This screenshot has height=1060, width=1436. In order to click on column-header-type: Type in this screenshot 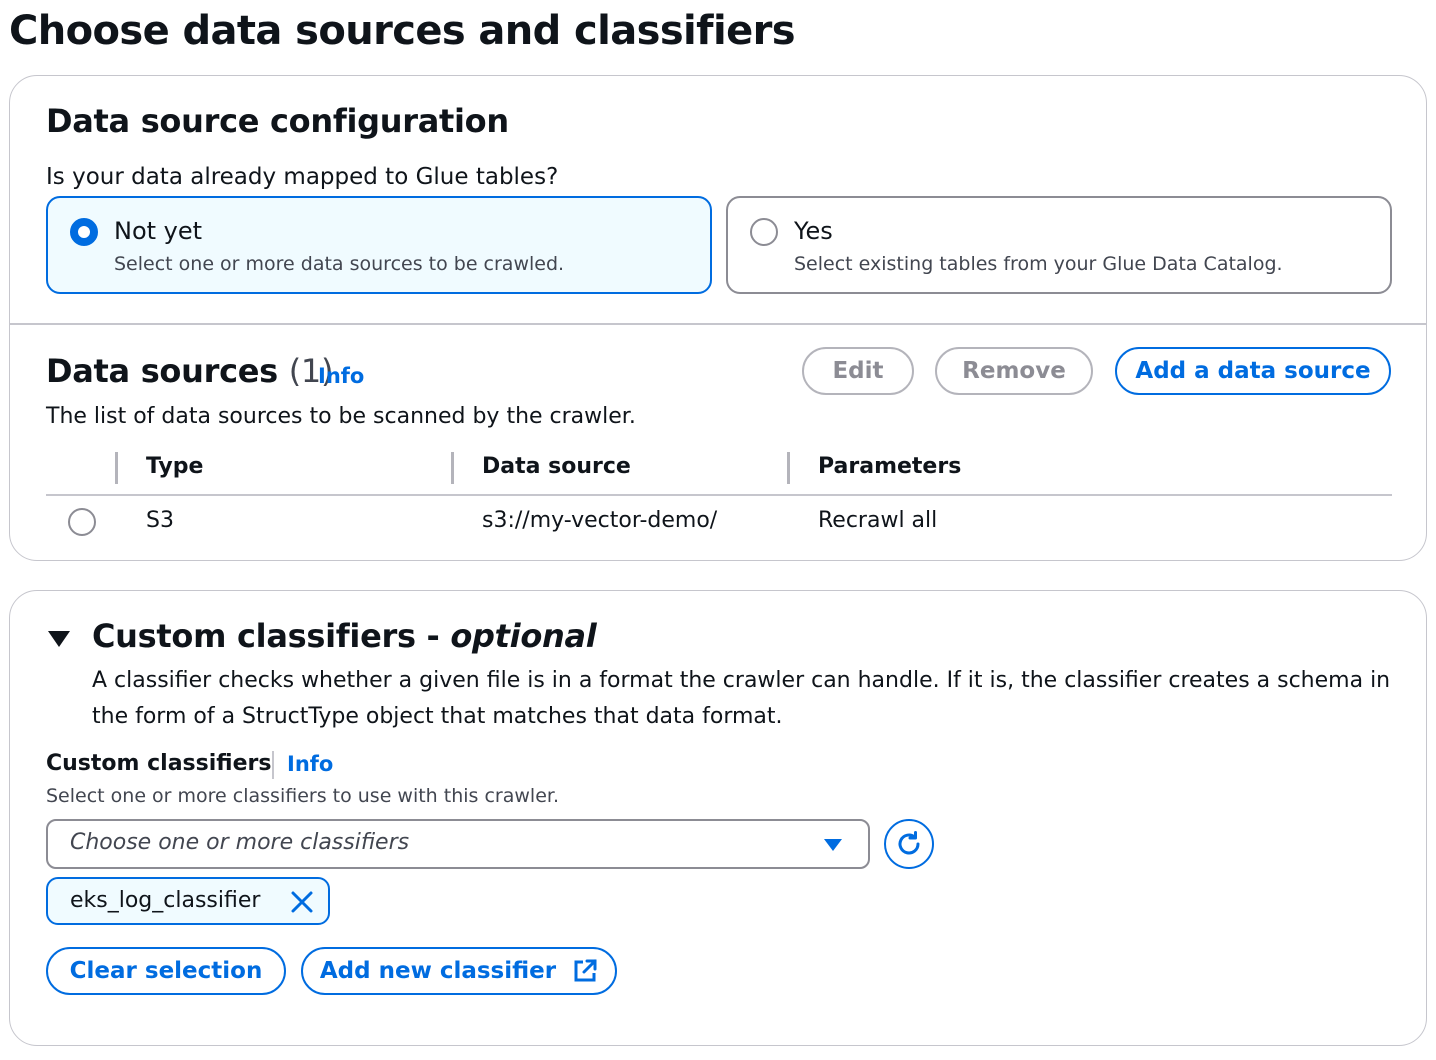, I will do `click(174, 466)`.